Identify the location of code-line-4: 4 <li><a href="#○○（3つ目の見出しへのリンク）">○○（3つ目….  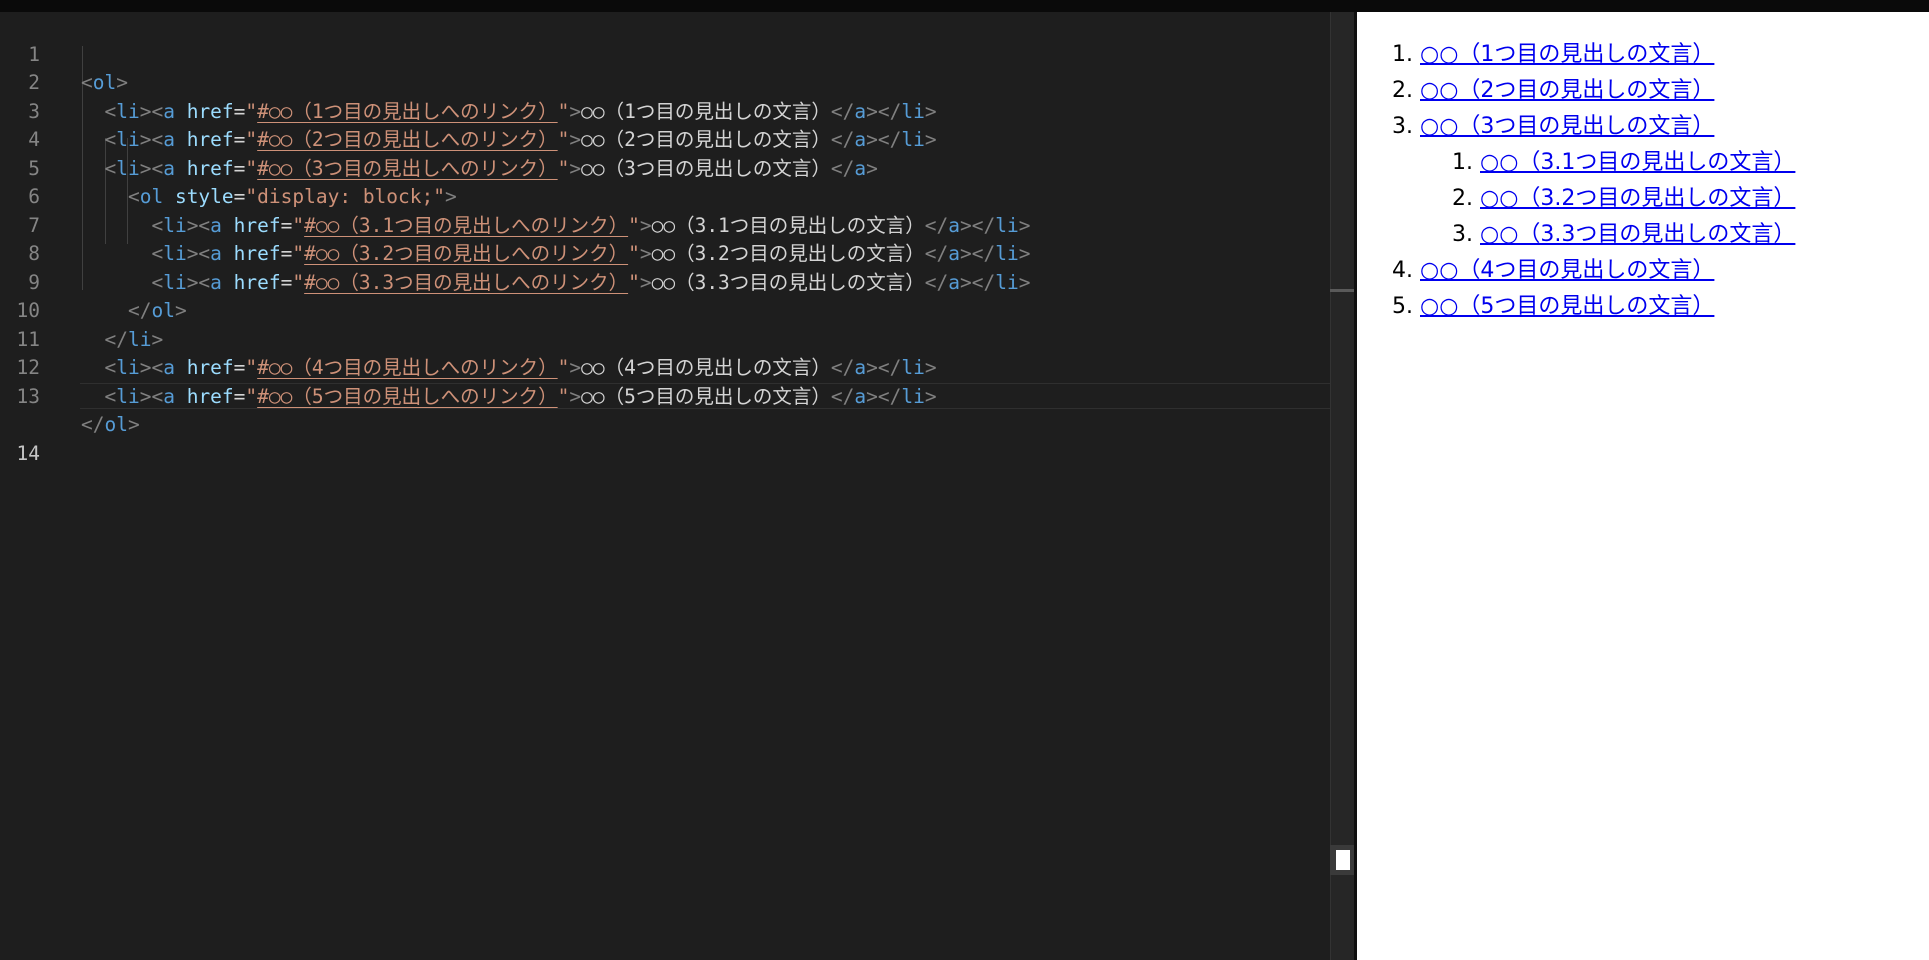
(665, 139).